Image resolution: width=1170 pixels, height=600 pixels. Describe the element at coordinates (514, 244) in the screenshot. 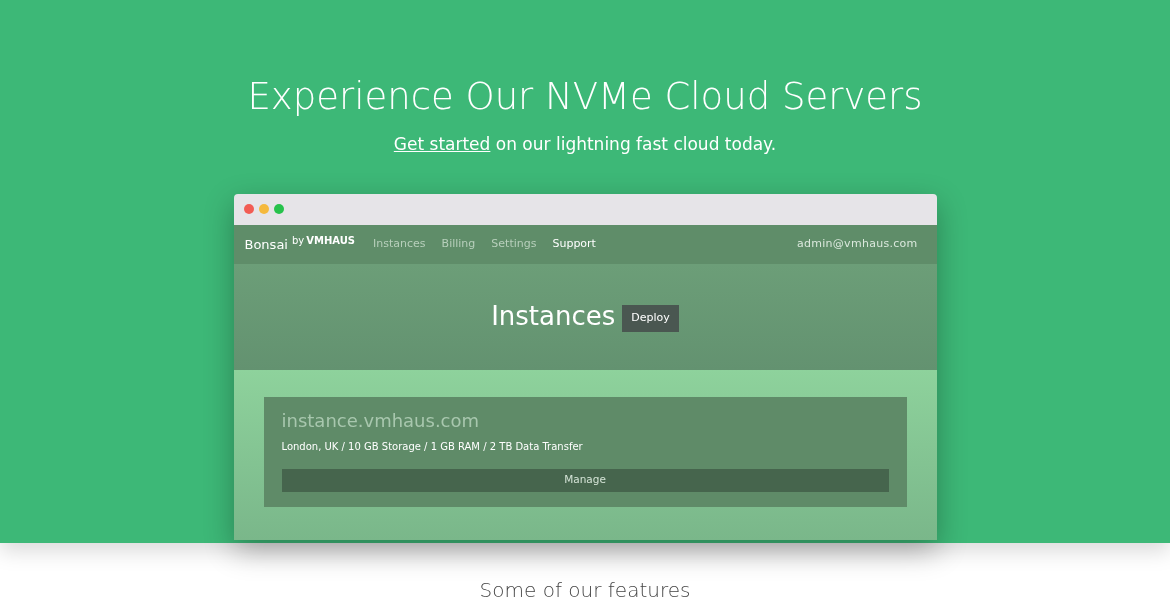

I see `nav-link: Settings` at that location.